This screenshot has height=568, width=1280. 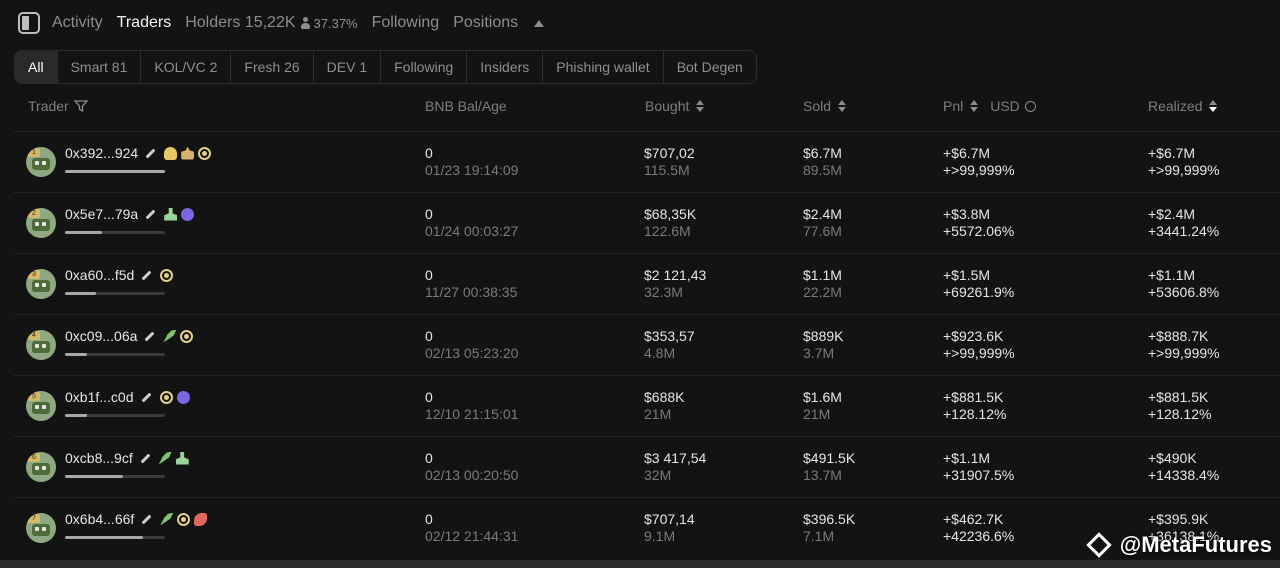 I want to click on currency-switch-icon, so click(x=1030, y=106).